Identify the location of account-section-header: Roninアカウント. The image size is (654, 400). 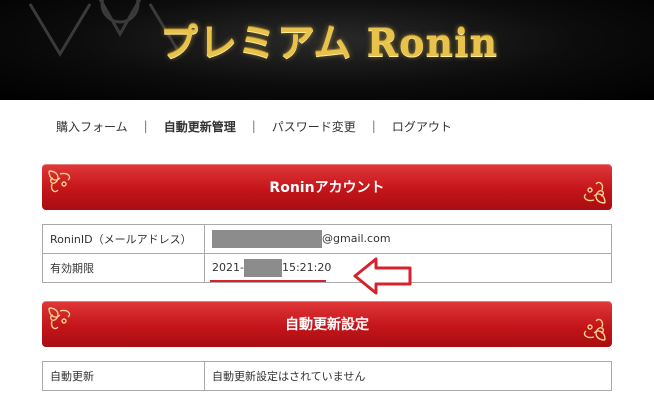
(327, 187).